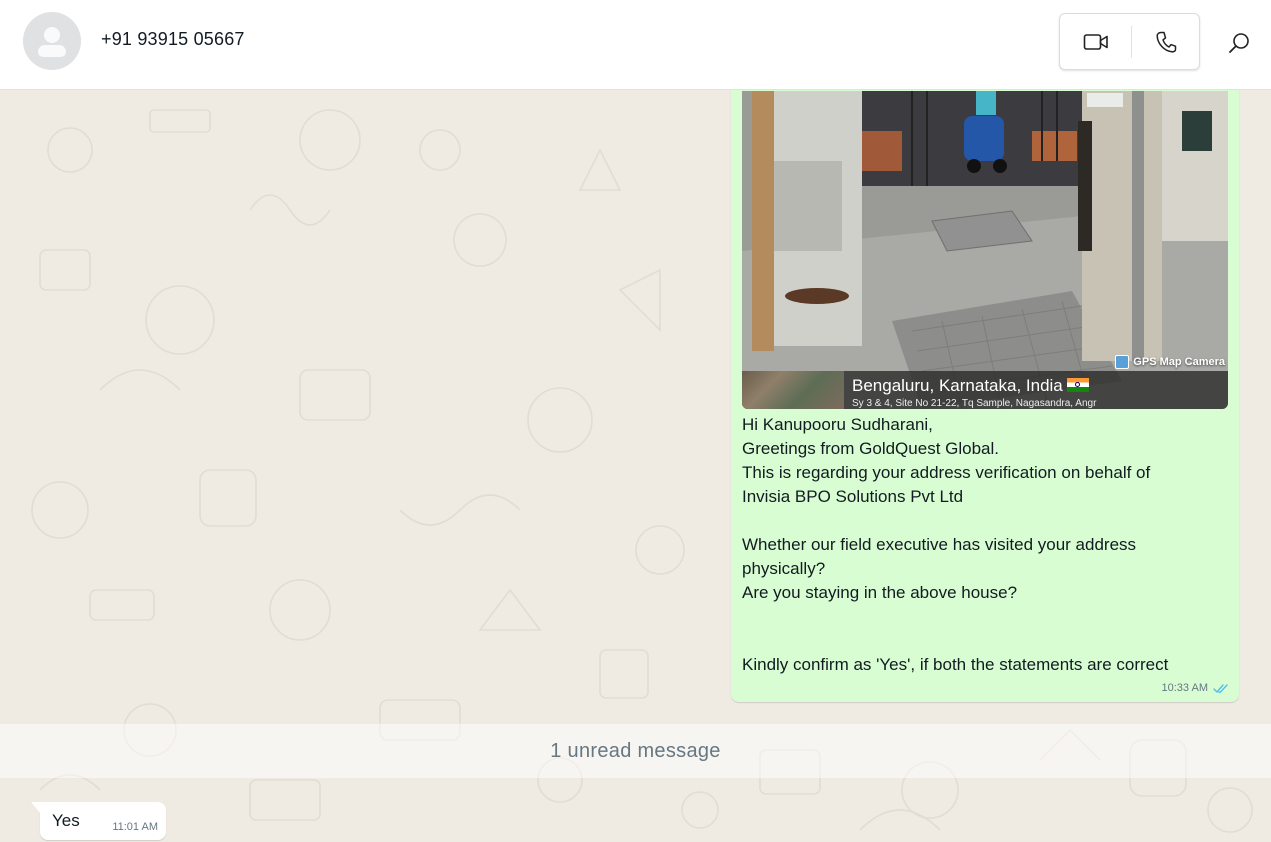  I want to click on incoming-message-timestamp: 11:01 AM, so click(135, 827).